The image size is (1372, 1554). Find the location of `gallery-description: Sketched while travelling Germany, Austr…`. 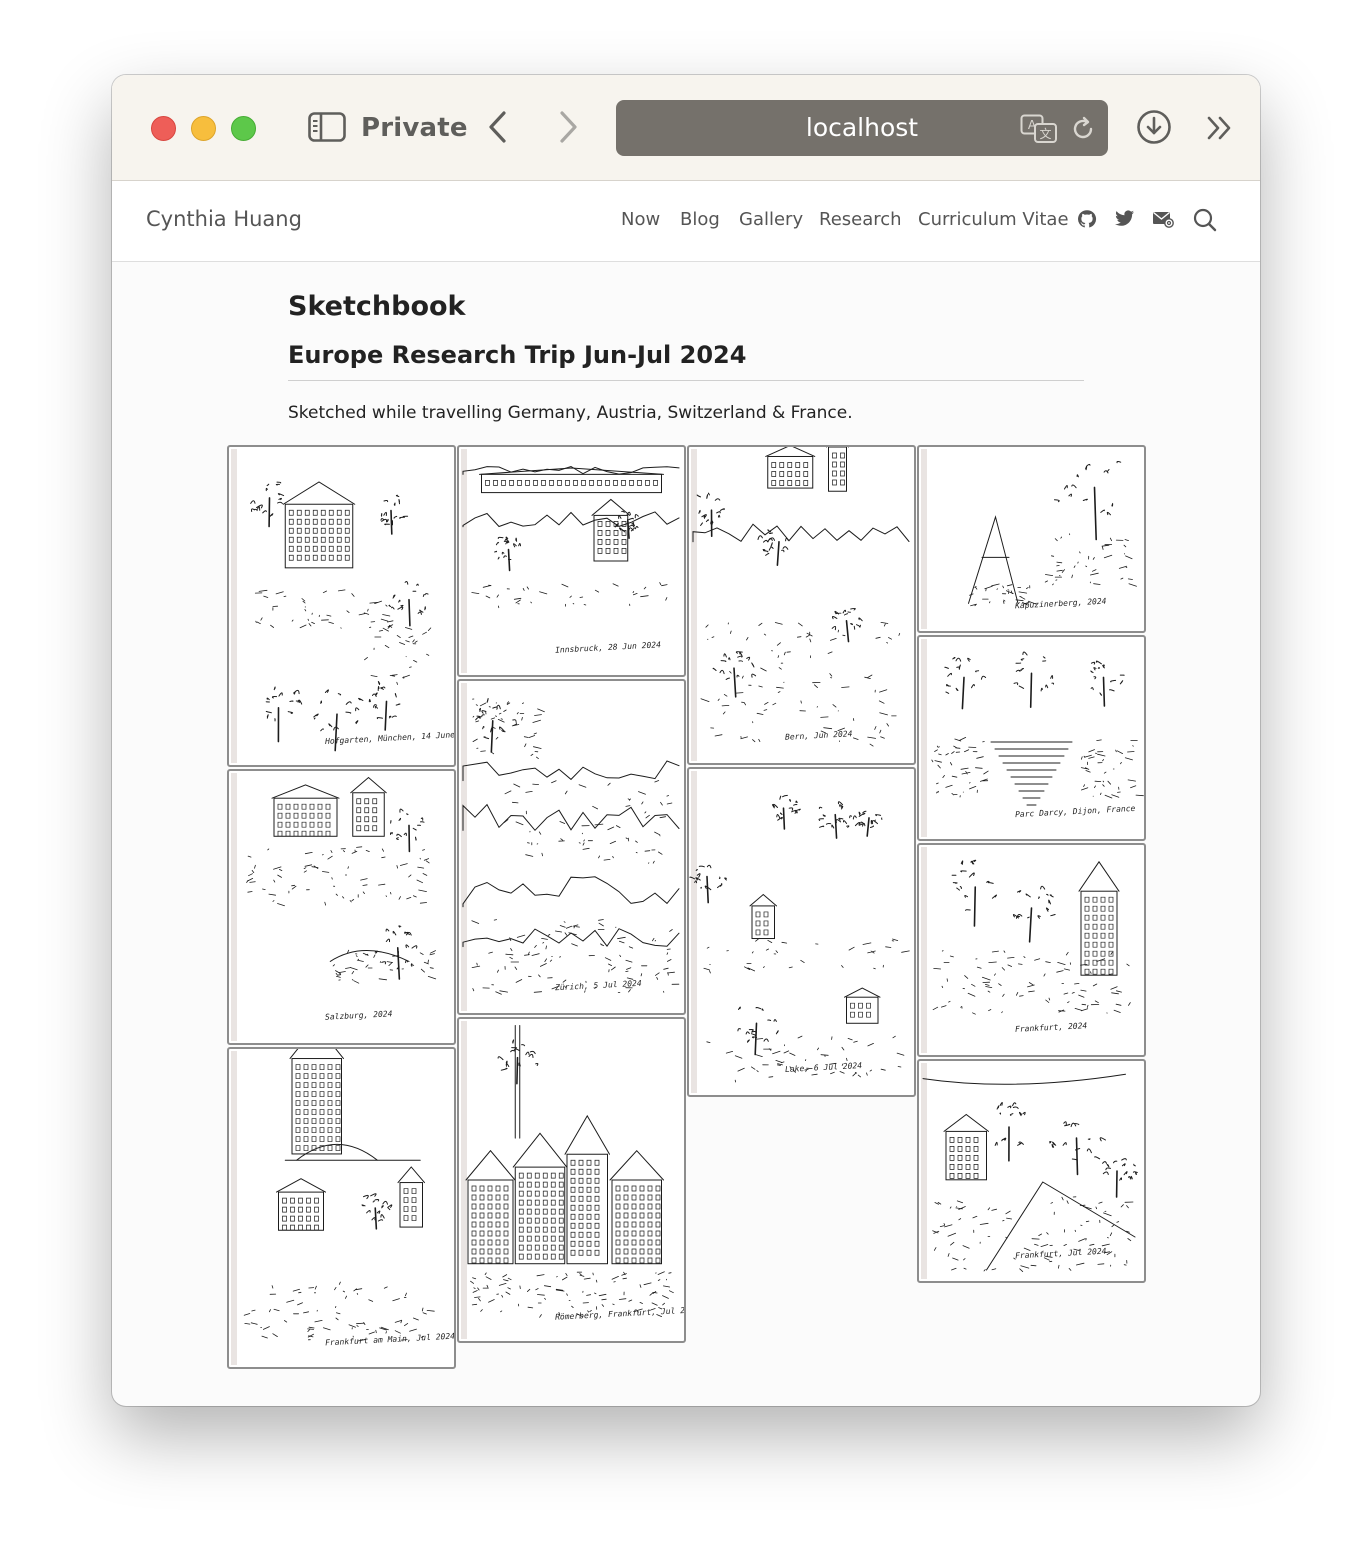

gallery-description: Sketched while travelling Germany, Austr… is located at coordinates (570, 413).